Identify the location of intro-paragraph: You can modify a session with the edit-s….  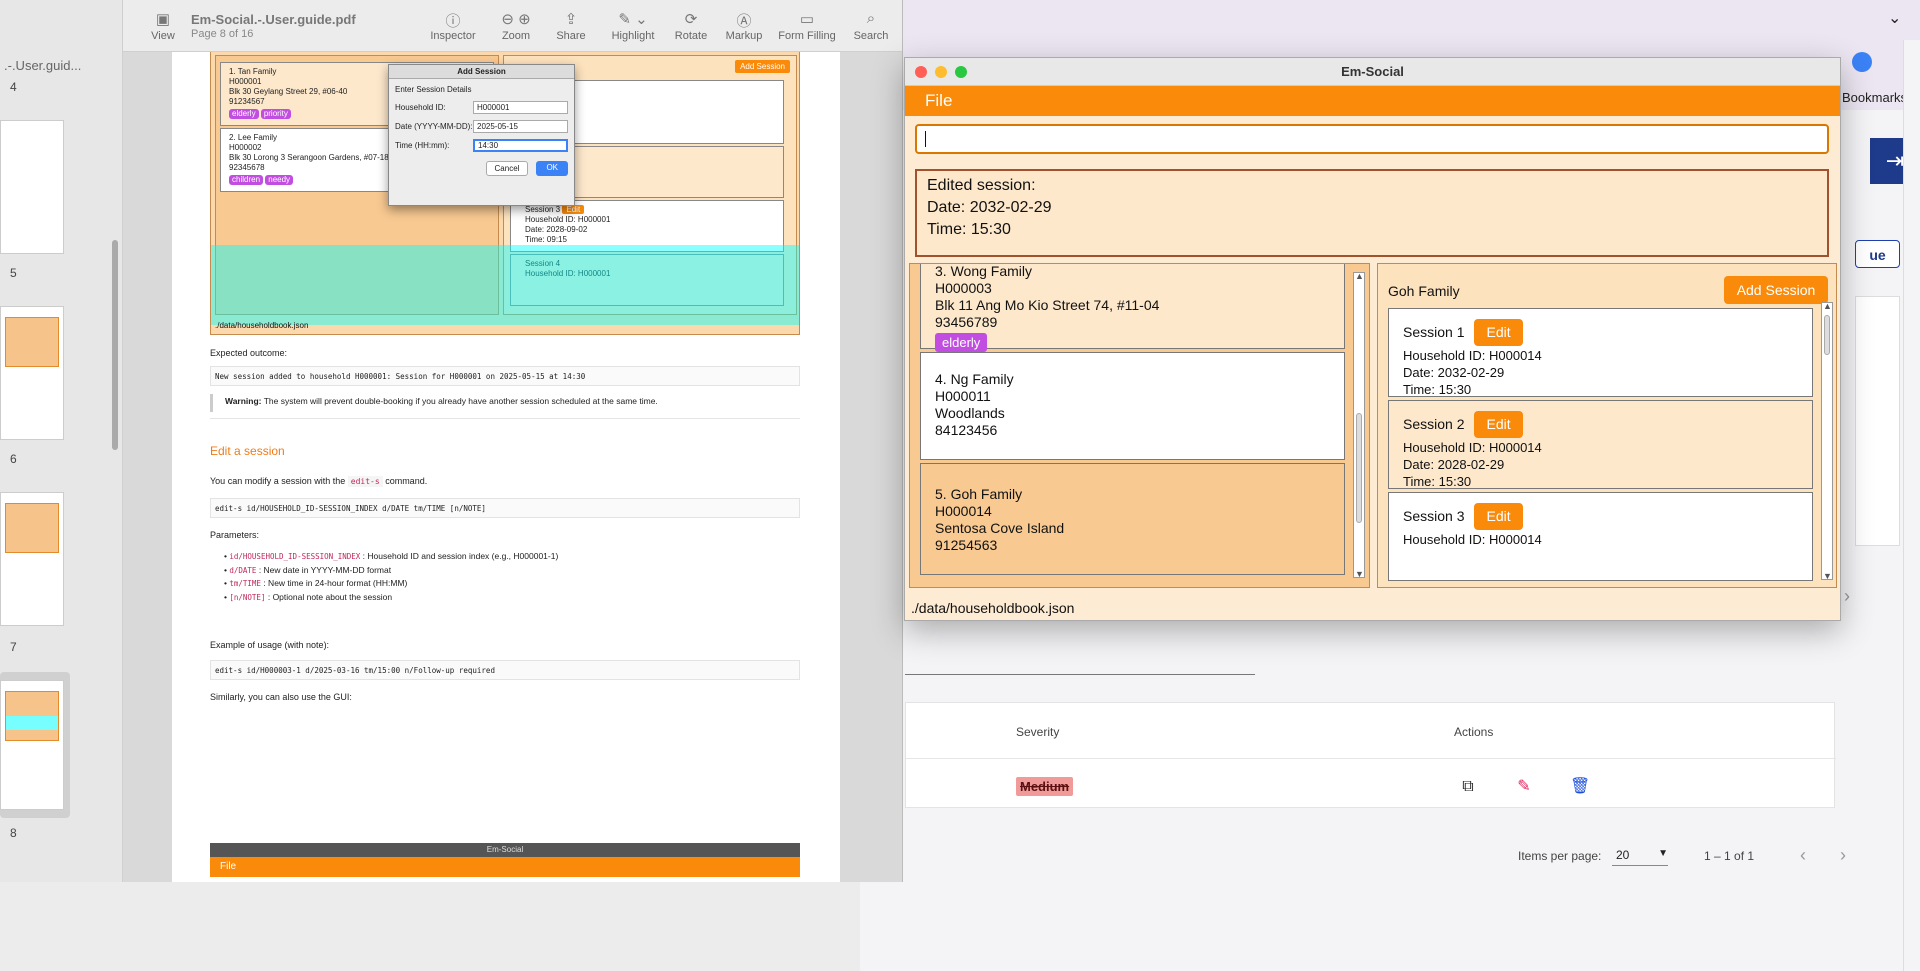
(318, 481).